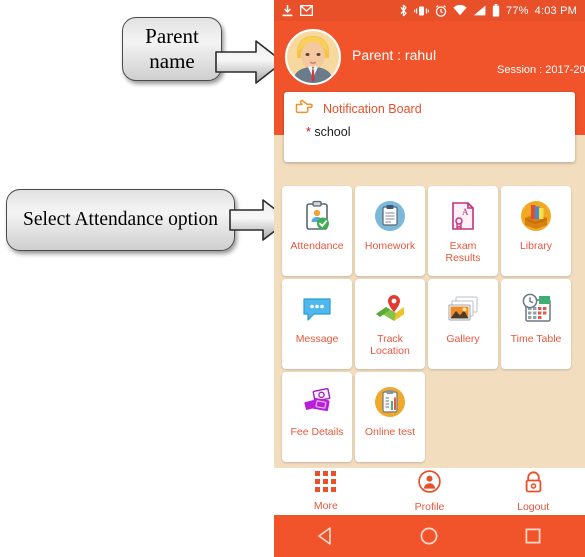 The width and height of the screenshot is (585, 557). Describe the element at coordinates (390, 216) in the screenshot. I see `homework-clipboard-icon` at that location.